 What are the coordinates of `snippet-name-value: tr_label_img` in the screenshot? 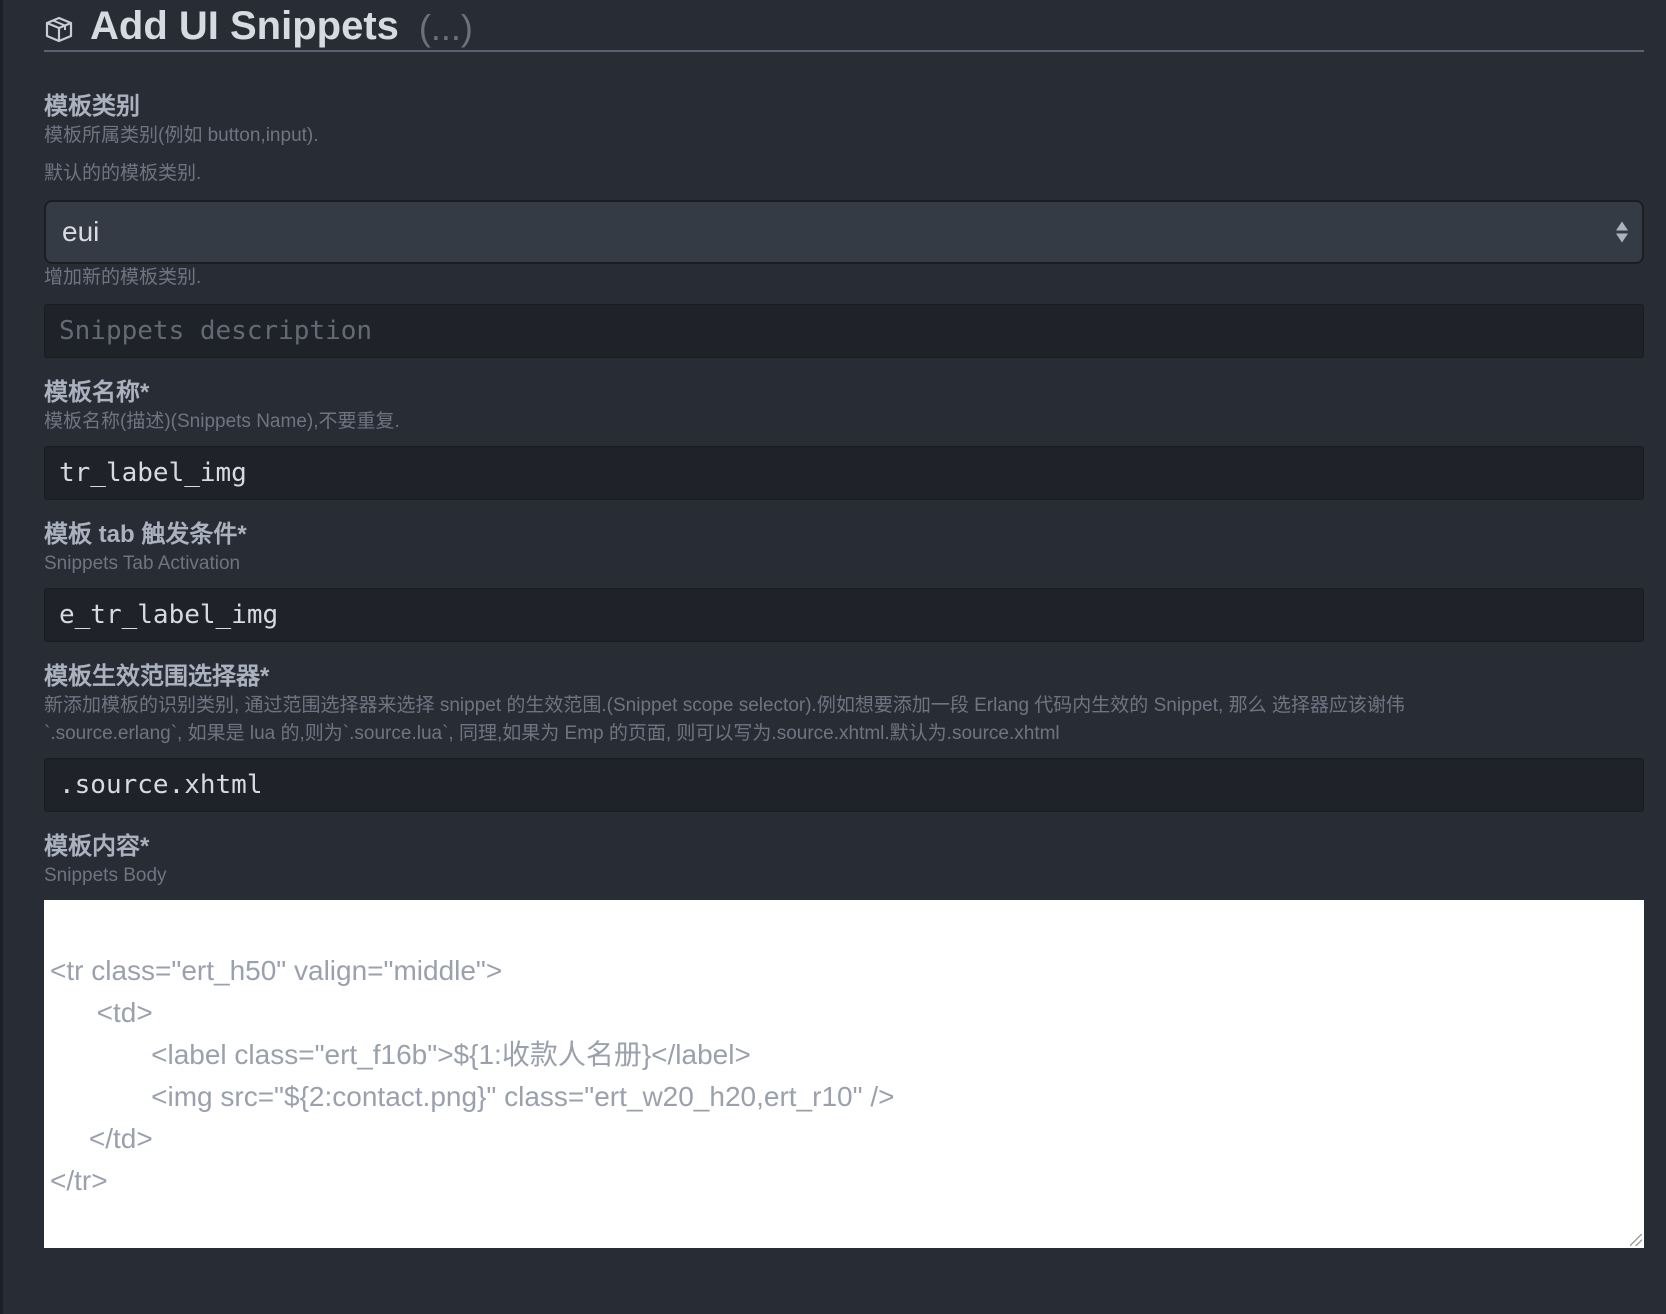 It's located at (153, 473).